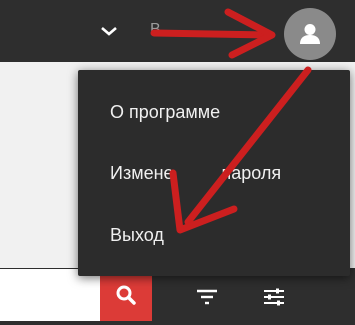 This screenshot has width=355, height=325. Describe the element at coordinates (165, 112) in the screenshot. I see `menu-item-about: О программе` at that location.